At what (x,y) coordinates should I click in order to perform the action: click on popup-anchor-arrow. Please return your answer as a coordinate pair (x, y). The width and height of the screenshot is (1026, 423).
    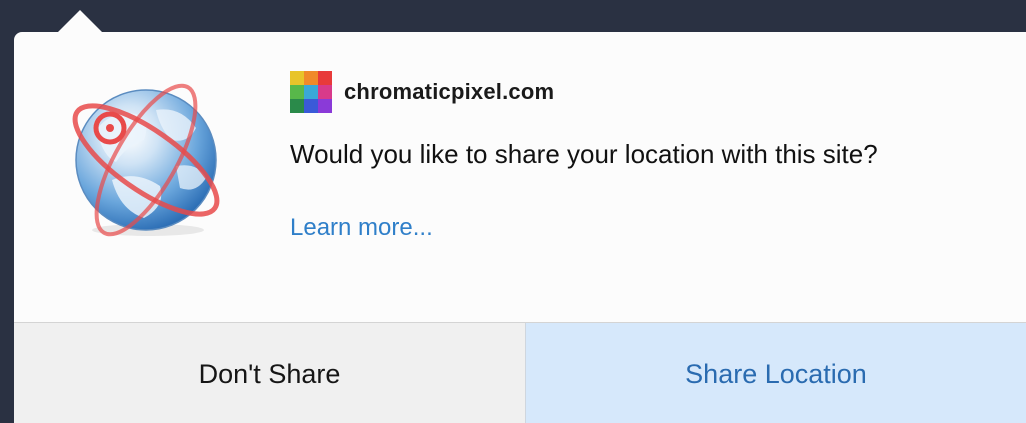
    Looking at the image, I should click on (80, 21).